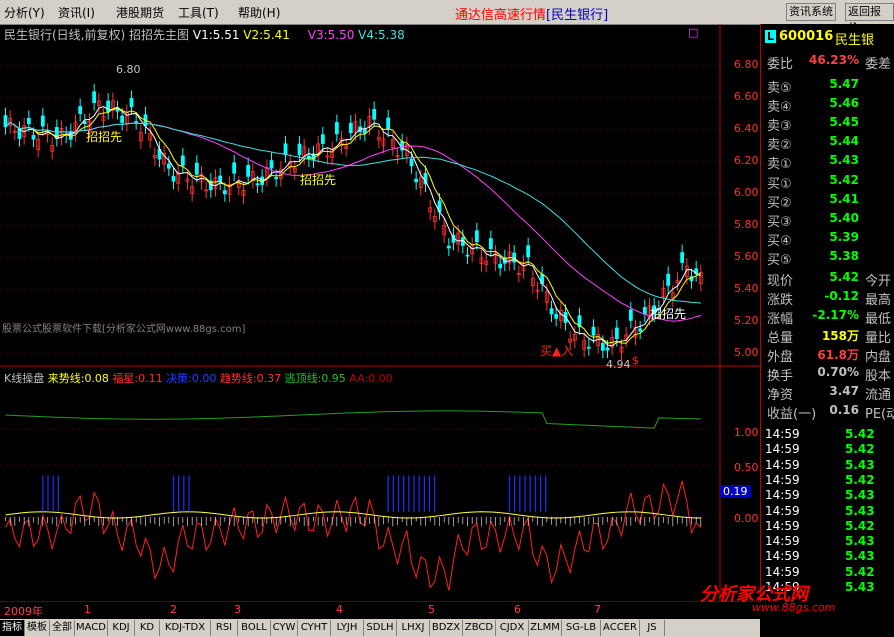 The width and height of the screenshot is (894, 637). Describe the element at coordinates (12, 628) in the screenshot. I see `indicator-tab: 指标` at that location.